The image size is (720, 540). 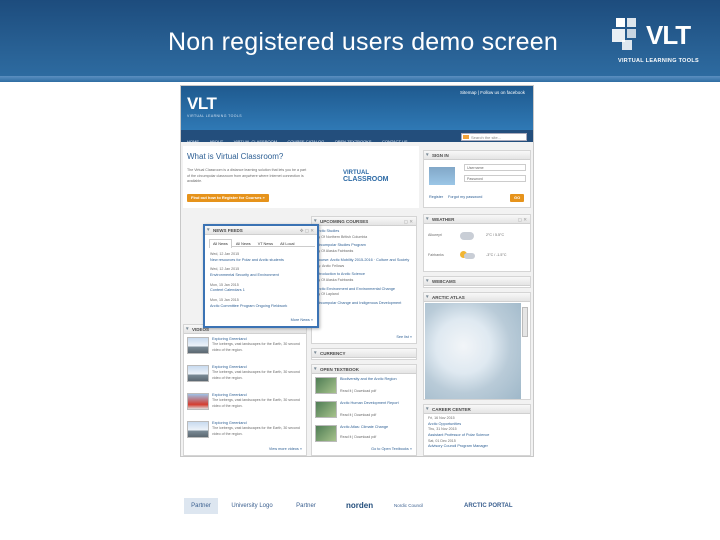 I want to click on news-more-link: More News », so click(x=302, y=321).